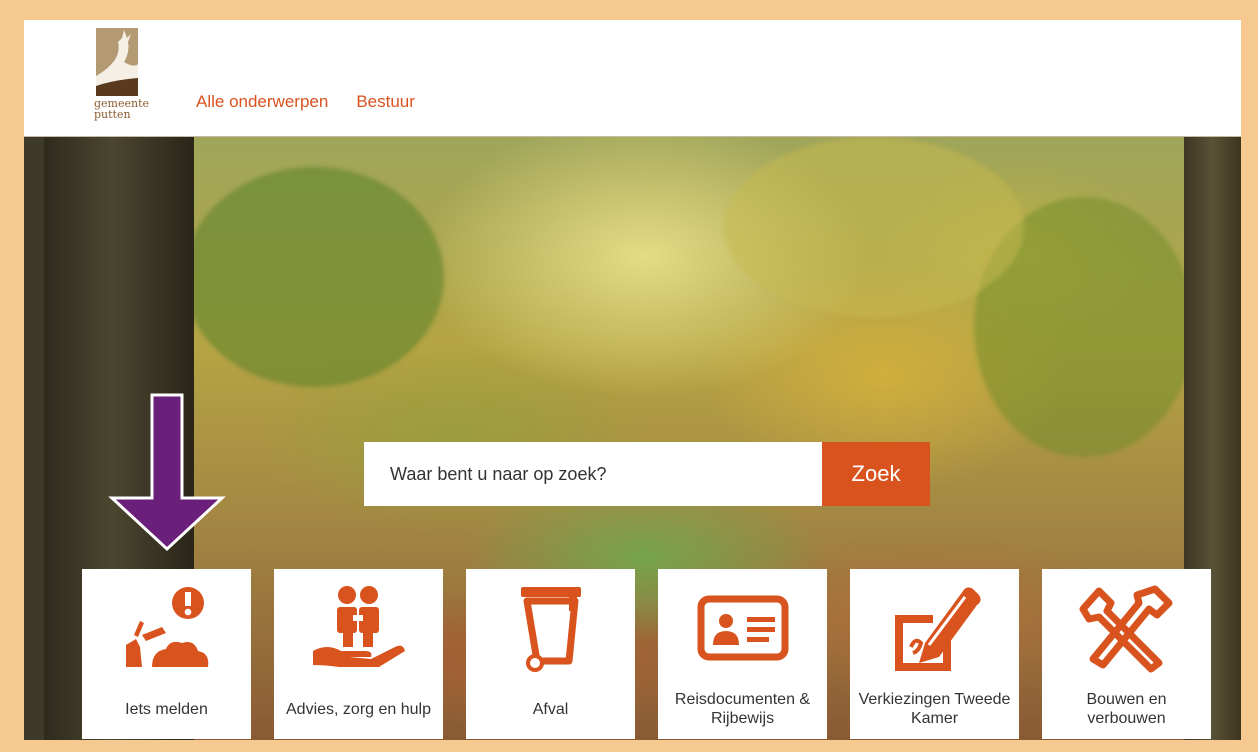  I want to click on tile-iets-melden: Iets melden, so click(166, 654).